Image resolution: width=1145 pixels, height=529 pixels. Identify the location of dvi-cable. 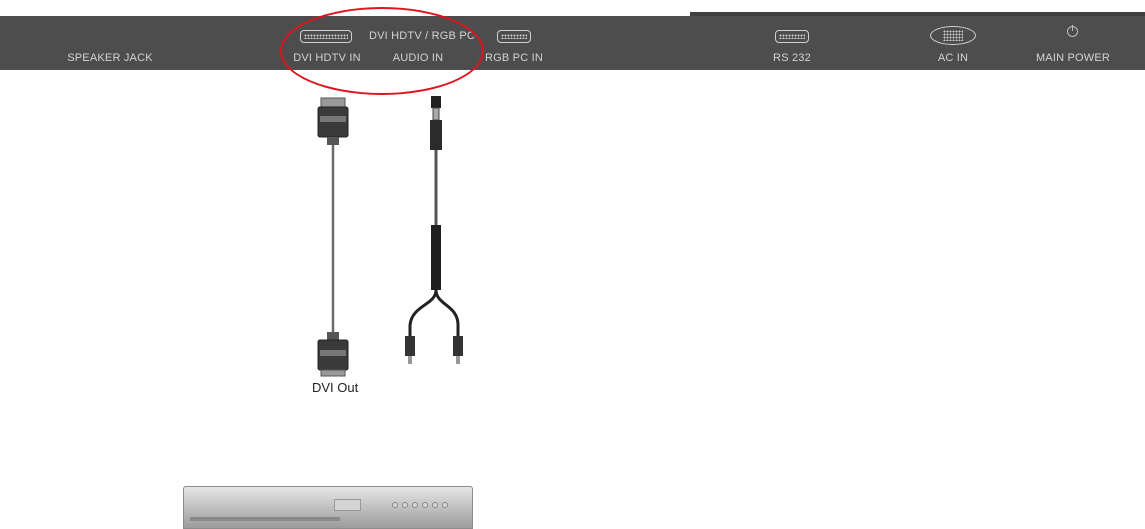
(333, 237).